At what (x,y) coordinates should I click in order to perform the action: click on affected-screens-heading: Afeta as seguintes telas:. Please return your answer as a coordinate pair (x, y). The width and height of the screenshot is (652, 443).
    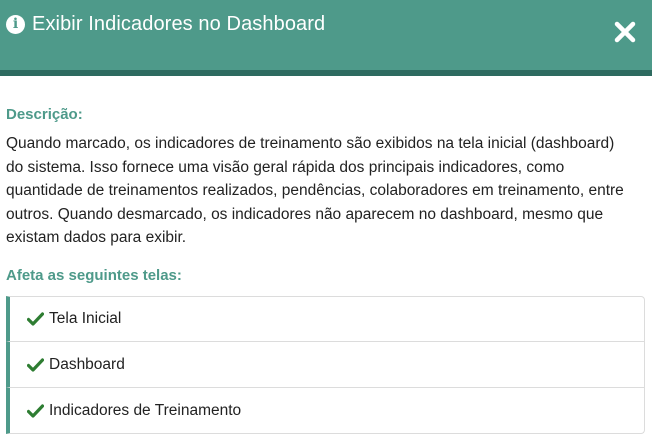
    Looking at the image, I should click on (94, 275).